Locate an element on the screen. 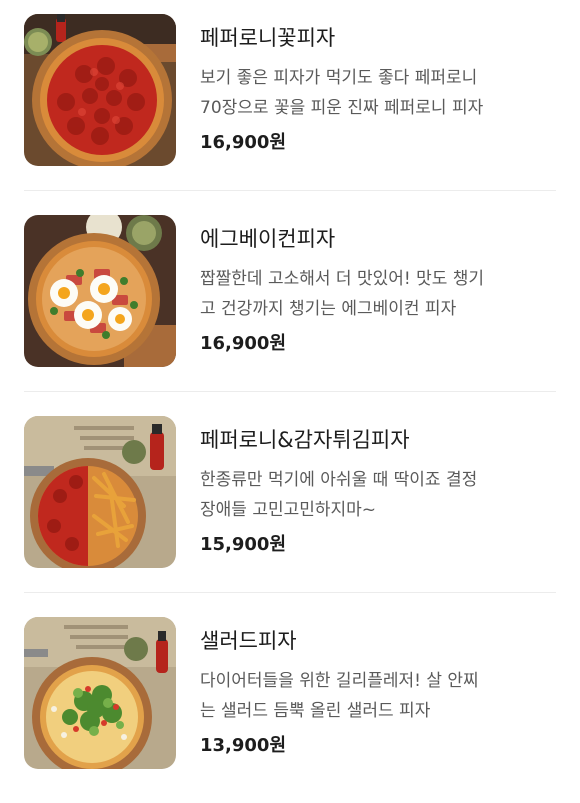  egg-bacon-pizza-photo is located at coordinates (100, 291).